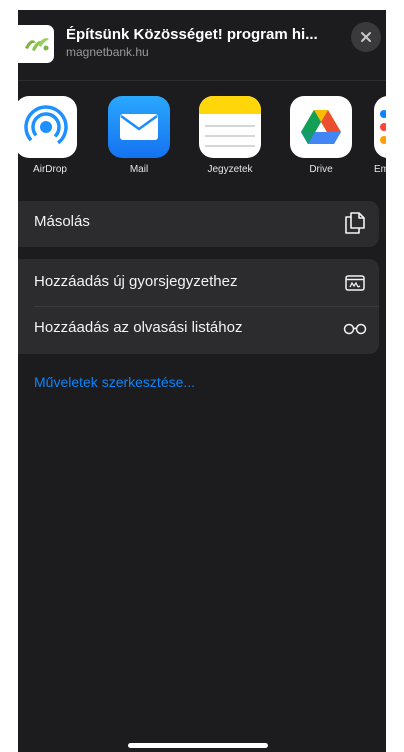 This screenshot has height=752, width=404. I want to click on share-app-reminders: Eml, so click(380, 135).